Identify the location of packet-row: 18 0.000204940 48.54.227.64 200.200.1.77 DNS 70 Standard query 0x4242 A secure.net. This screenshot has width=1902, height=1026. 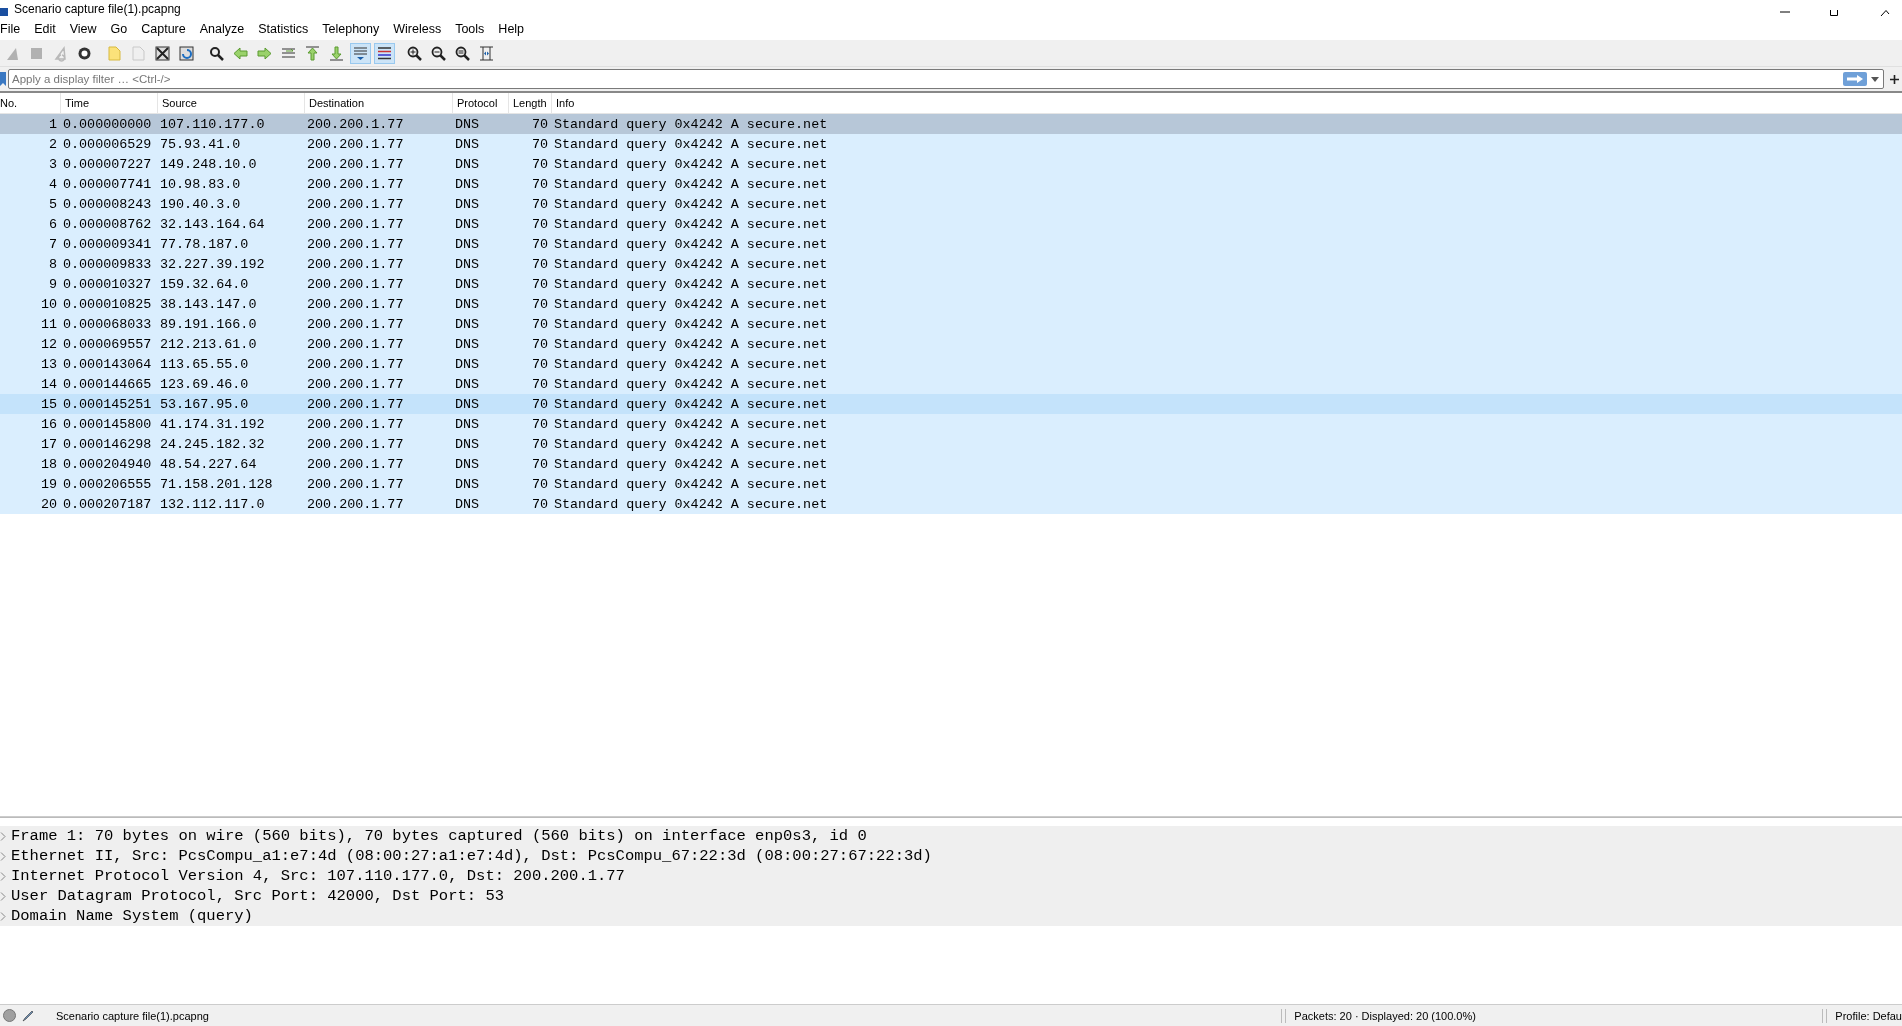
(951, 464).